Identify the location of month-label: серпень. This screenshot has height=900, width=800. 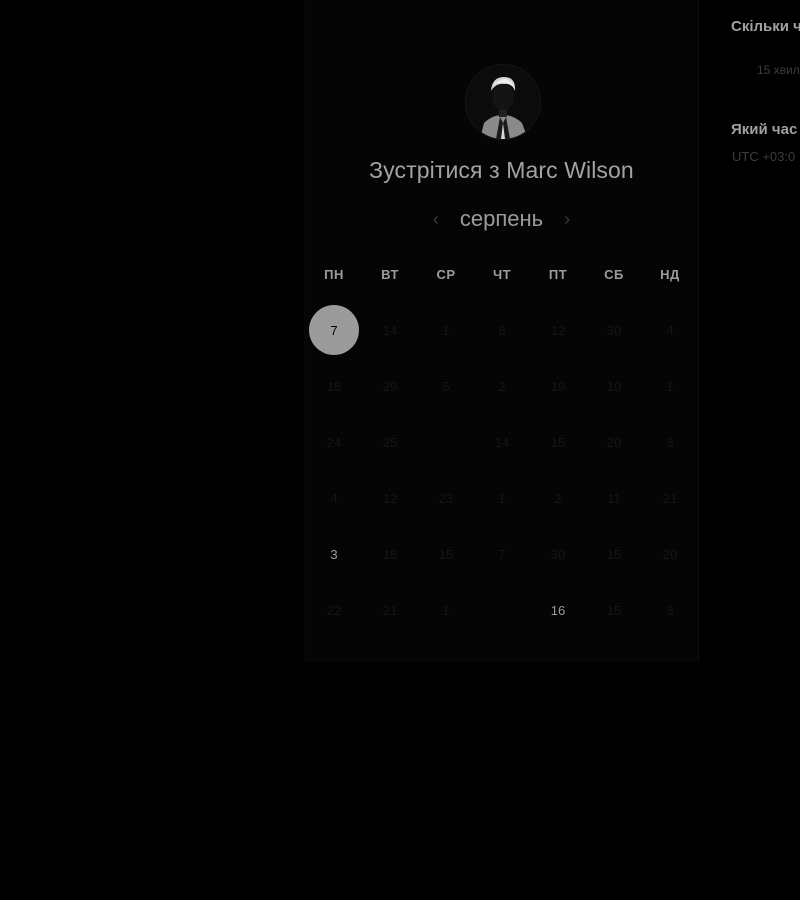
(501, 218).